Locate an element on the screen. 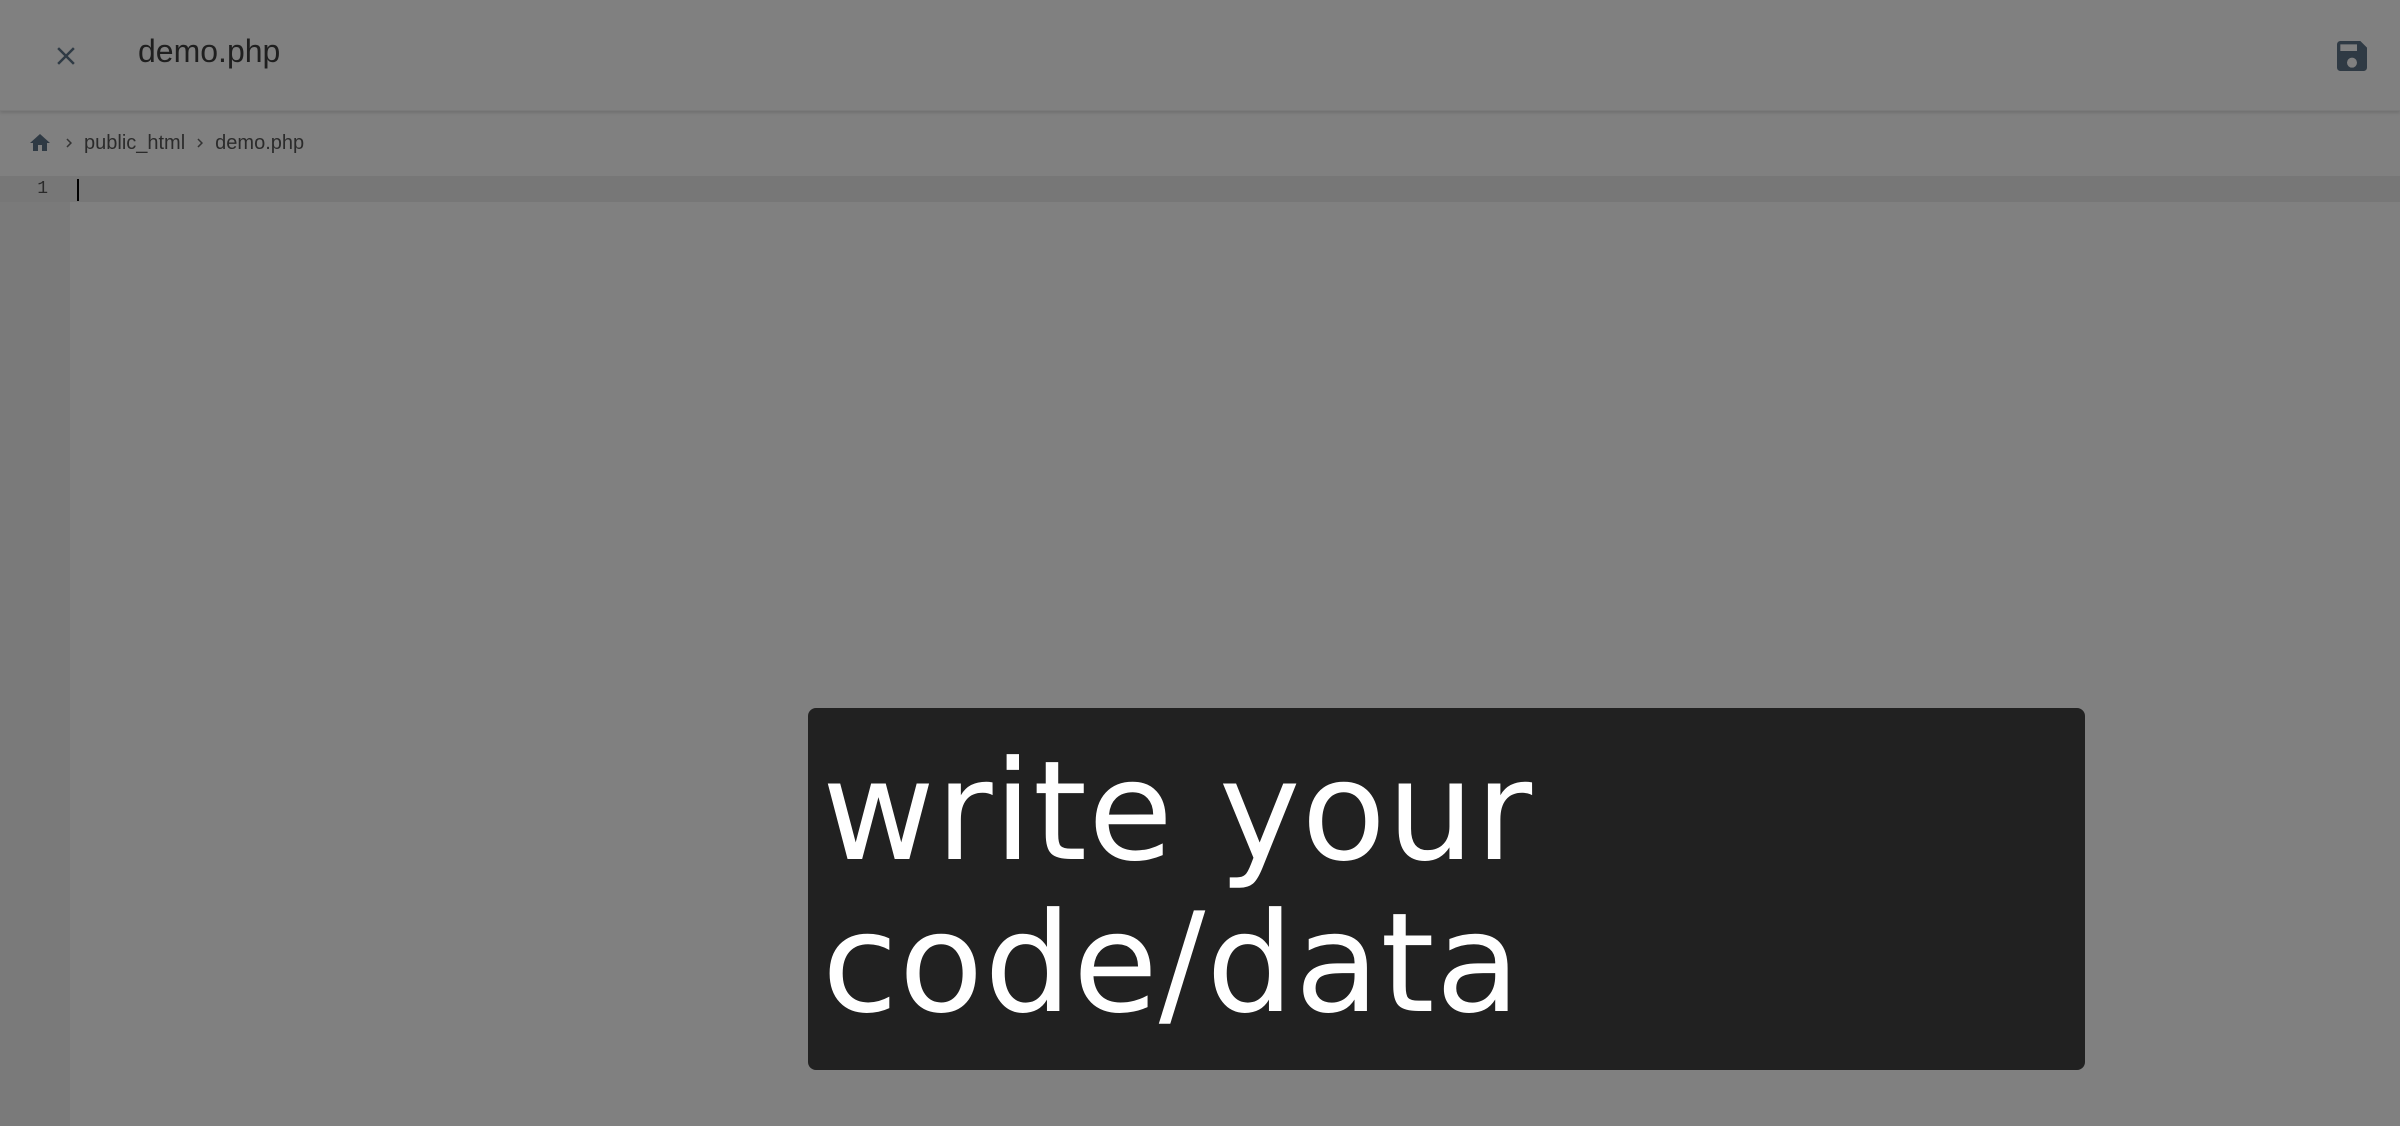 The image size is (2400, 1126). close-icon is located at coordinates (66, 56).